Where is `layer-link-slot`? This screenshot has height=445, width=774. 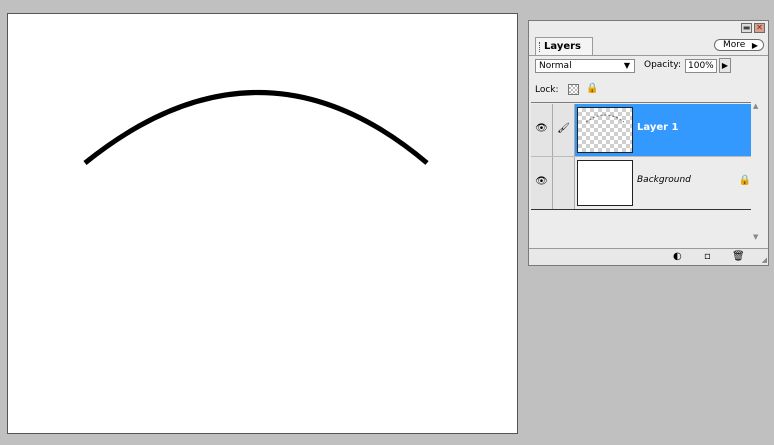 layer-link-slot is located at coordinates (564, 183).